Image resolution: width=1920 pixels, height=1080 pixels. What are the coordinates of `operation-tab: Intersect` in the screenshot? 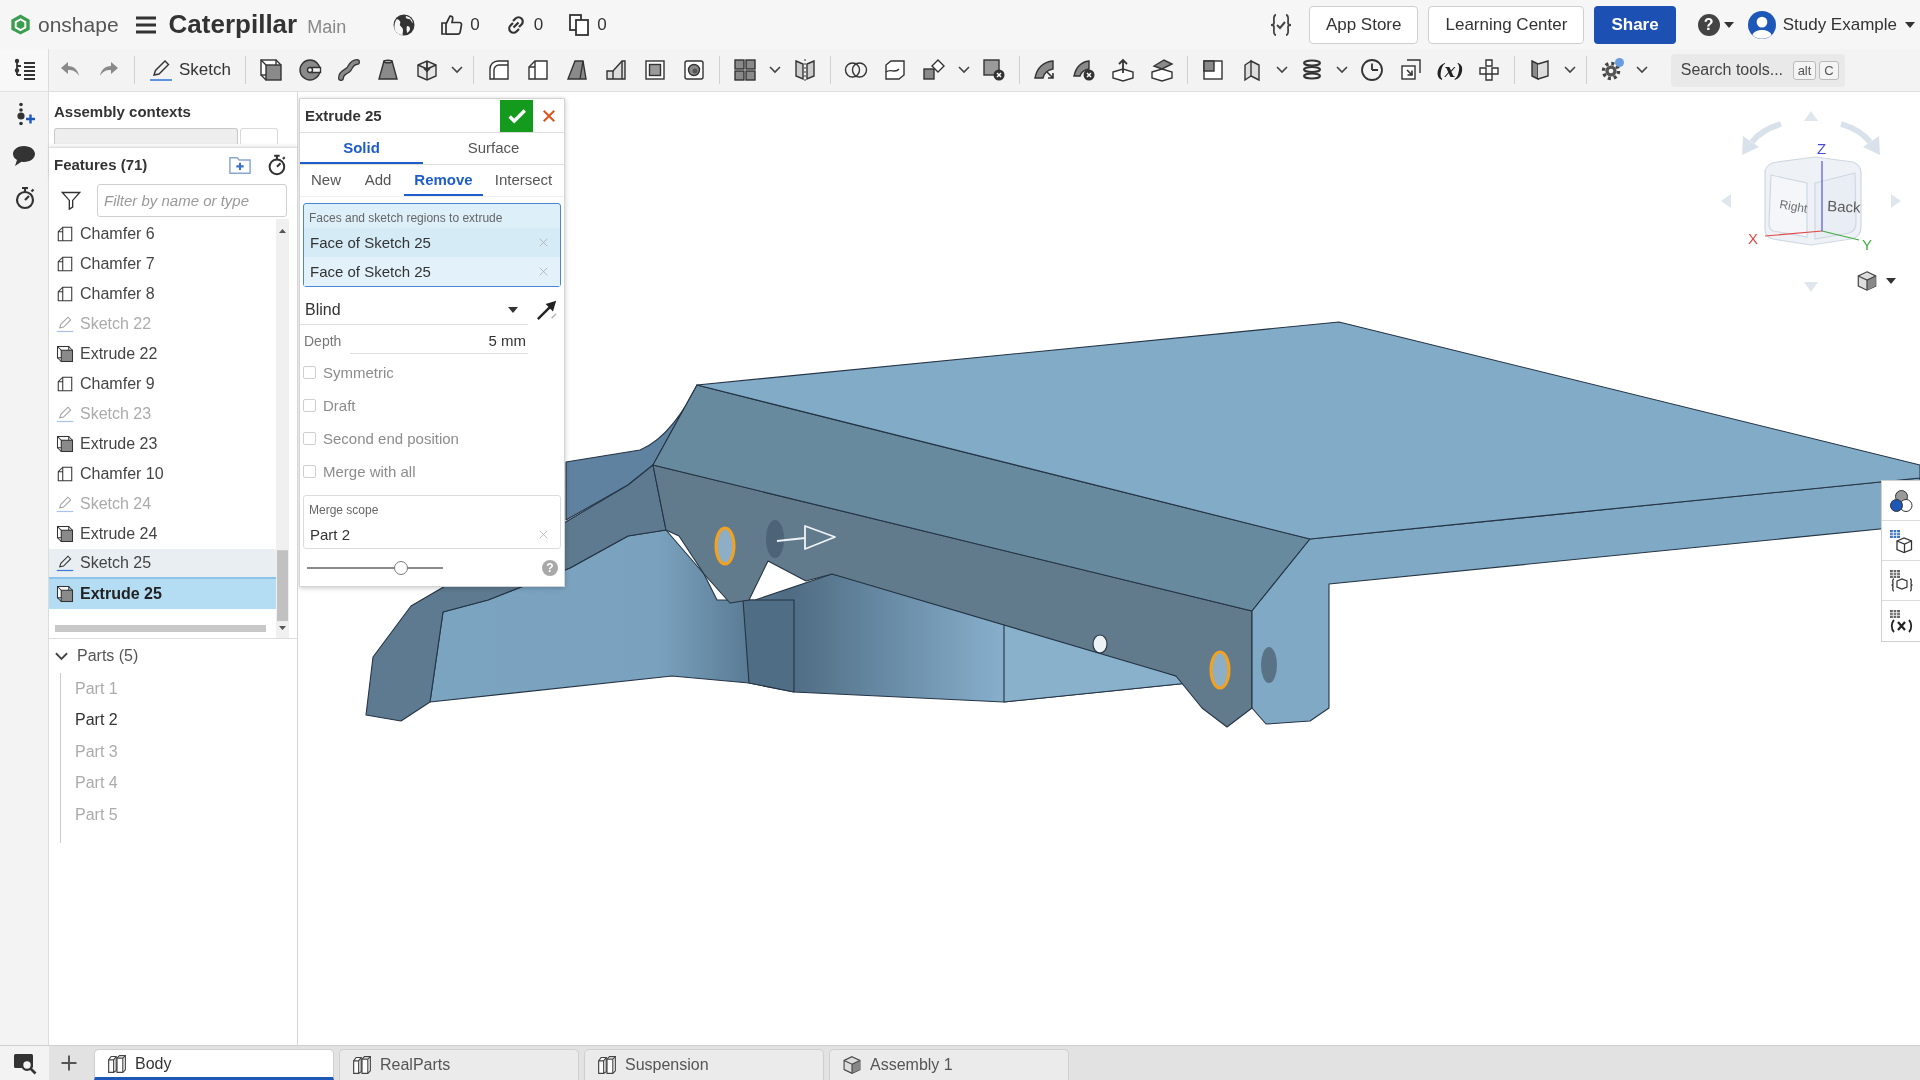 It's located at (523, 180).